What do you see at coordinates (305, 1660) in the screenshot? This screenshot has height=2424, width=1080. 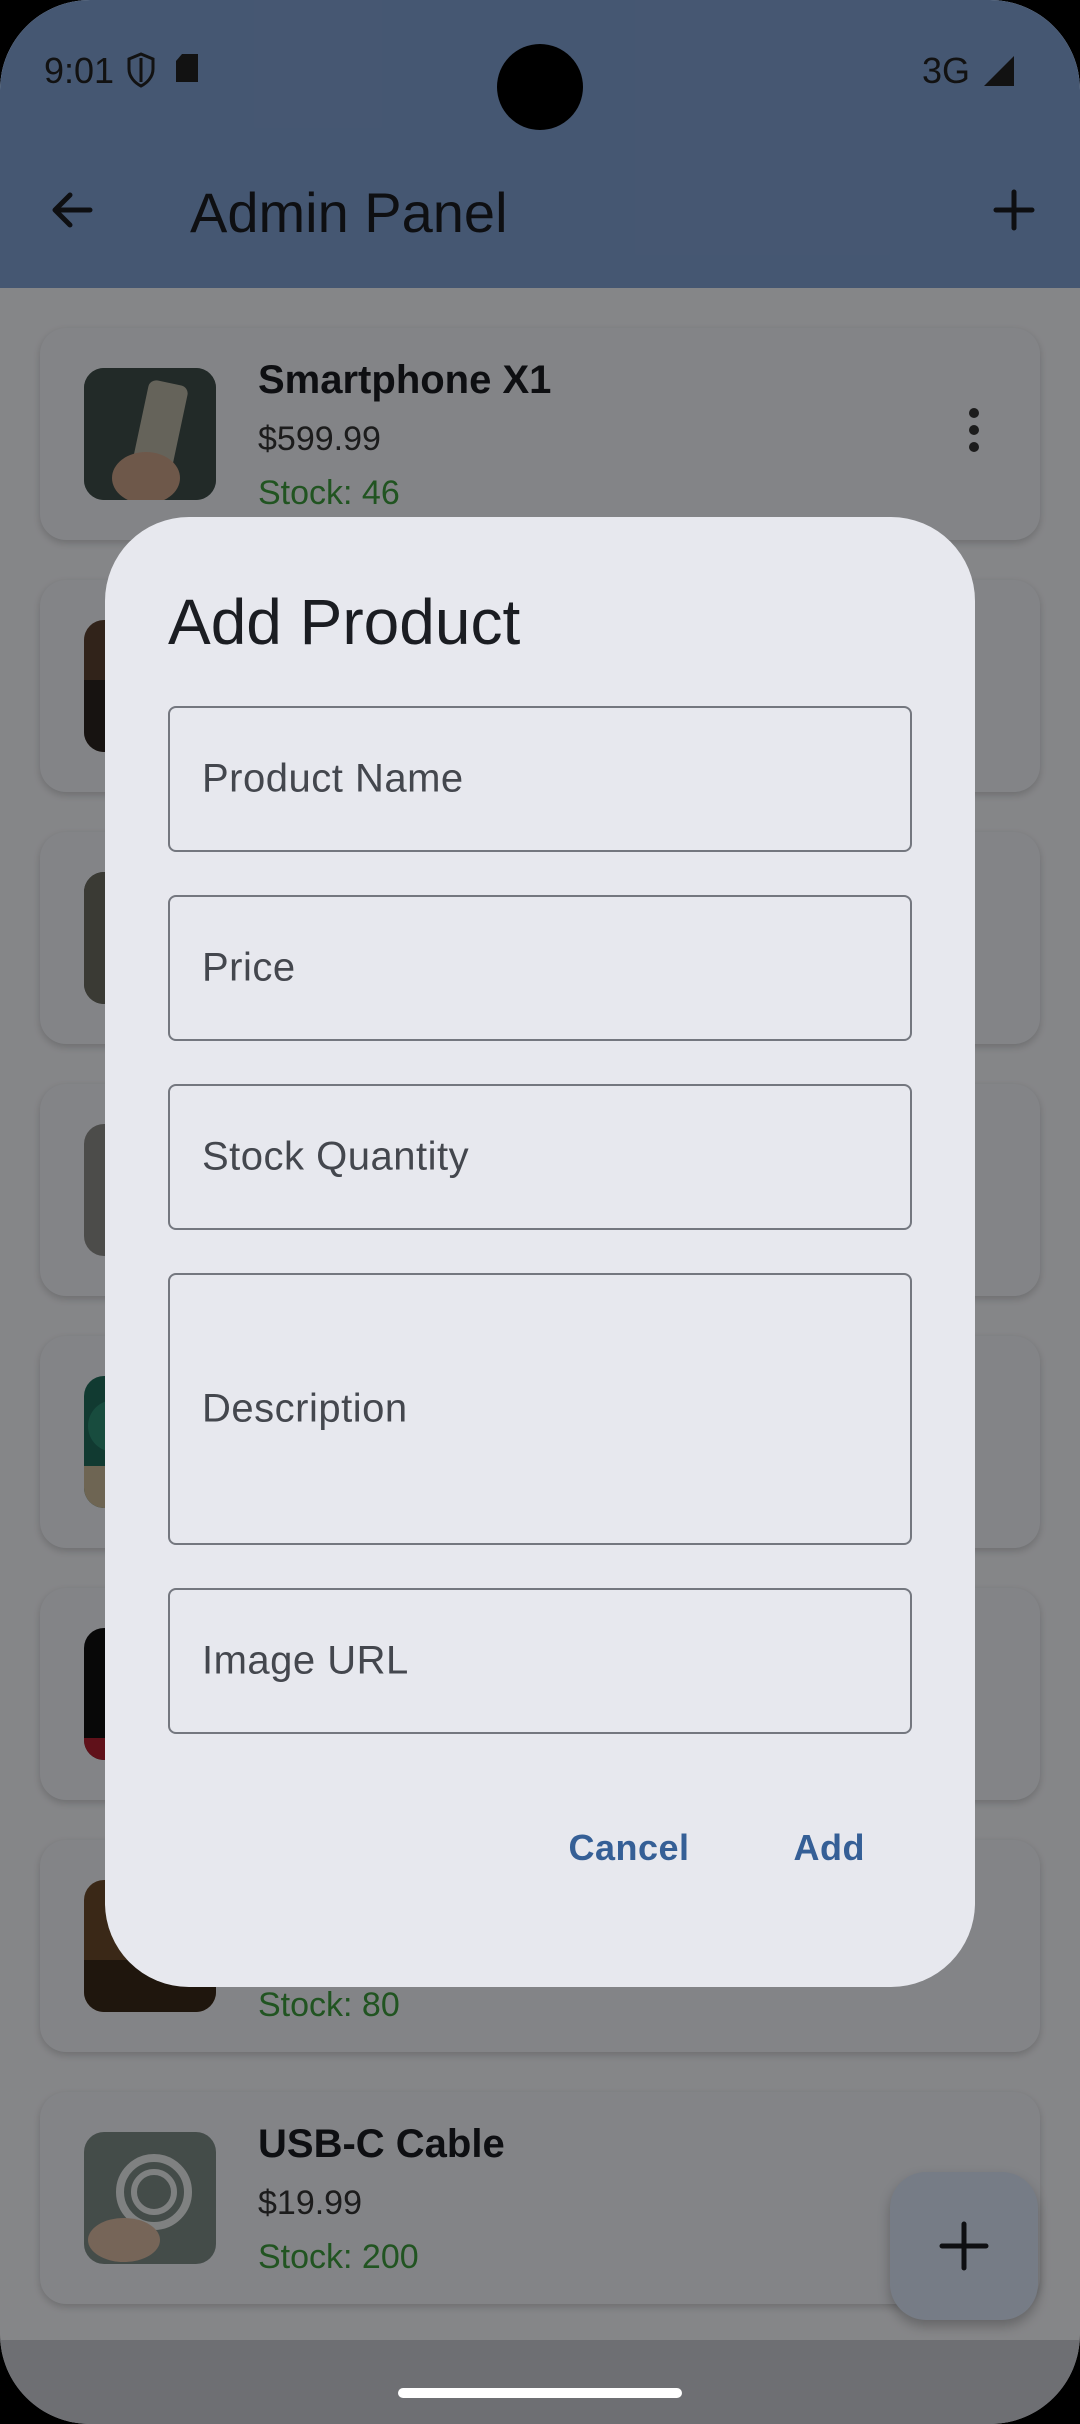 I see `image-url-label: Image URL` at bounding box center [305, 1660].